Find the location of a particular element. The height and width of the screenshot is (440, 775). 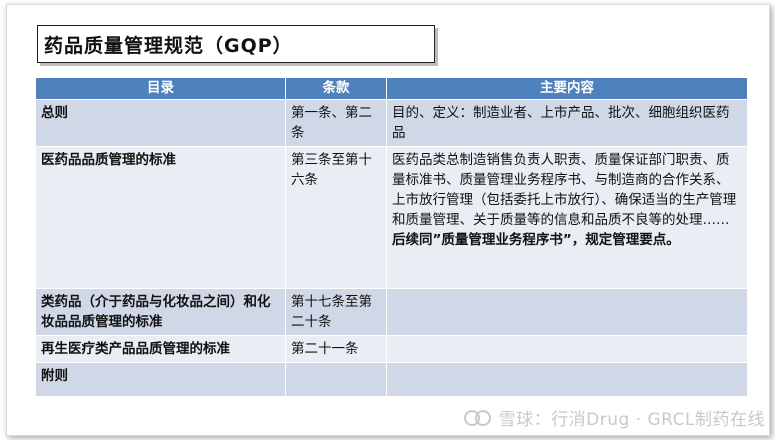

header-content: 主要内容 is located at coordinates (567, 88).